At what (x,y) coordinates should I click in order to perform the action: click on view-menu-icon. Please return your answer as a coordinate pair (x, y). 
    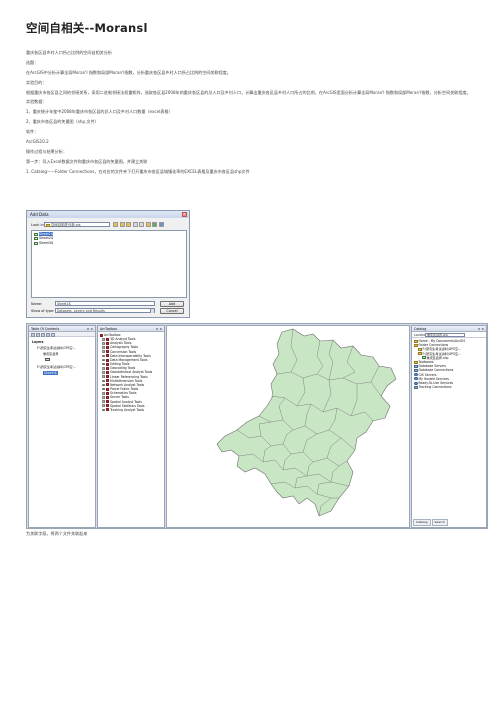
    Looking at the image, I should click on (141, 224).